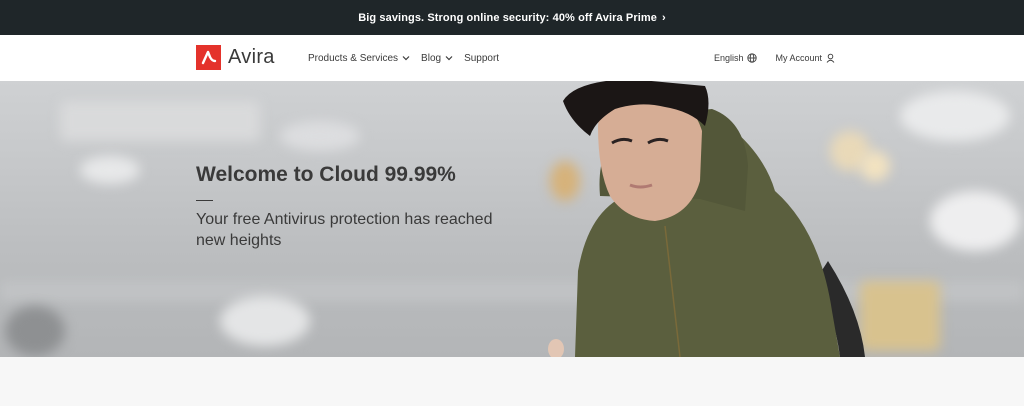 The width and height of the screenshot is (1024, 406). What do you see at coordinates (798, 58) in the screenshot?
I see `my-account-label: My Account` at bounding box center [798, 58].